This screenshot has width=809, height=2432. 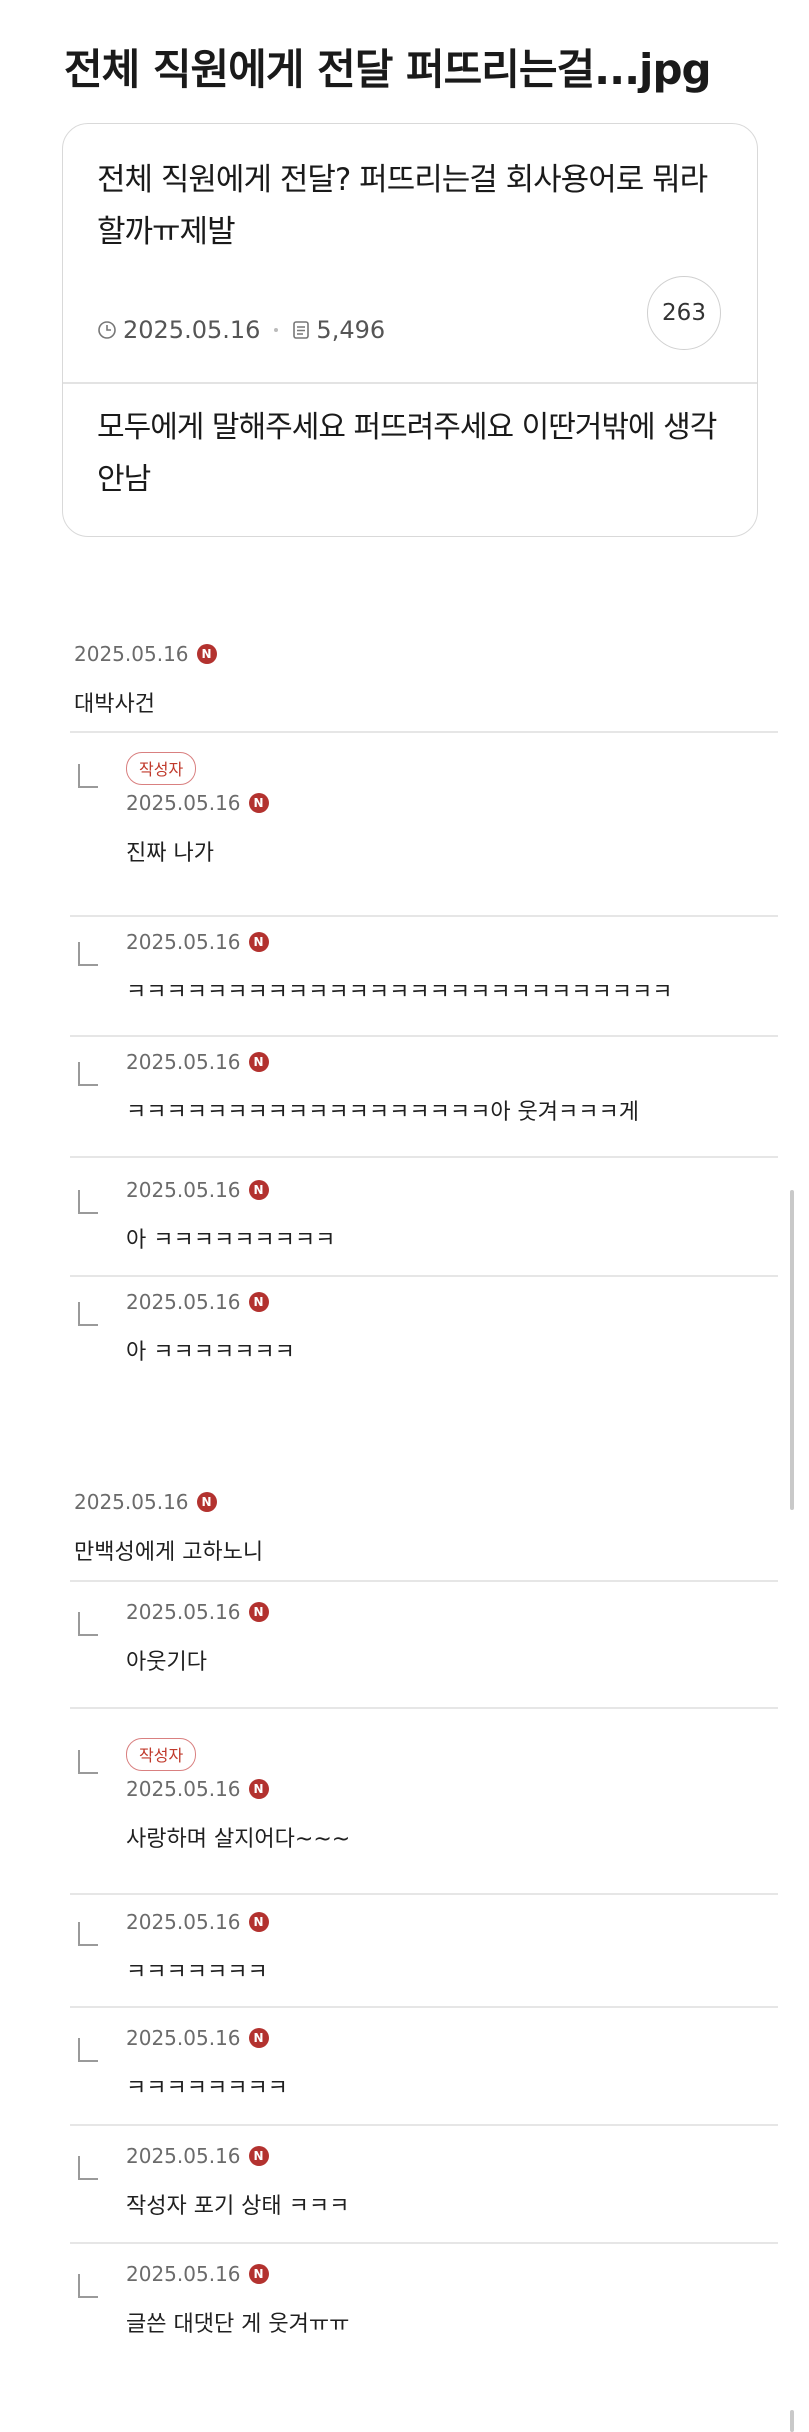 What do you see at coordinates (410, 383) in the screenshot?
I see `card-divider` at bounding box center [410, 383].